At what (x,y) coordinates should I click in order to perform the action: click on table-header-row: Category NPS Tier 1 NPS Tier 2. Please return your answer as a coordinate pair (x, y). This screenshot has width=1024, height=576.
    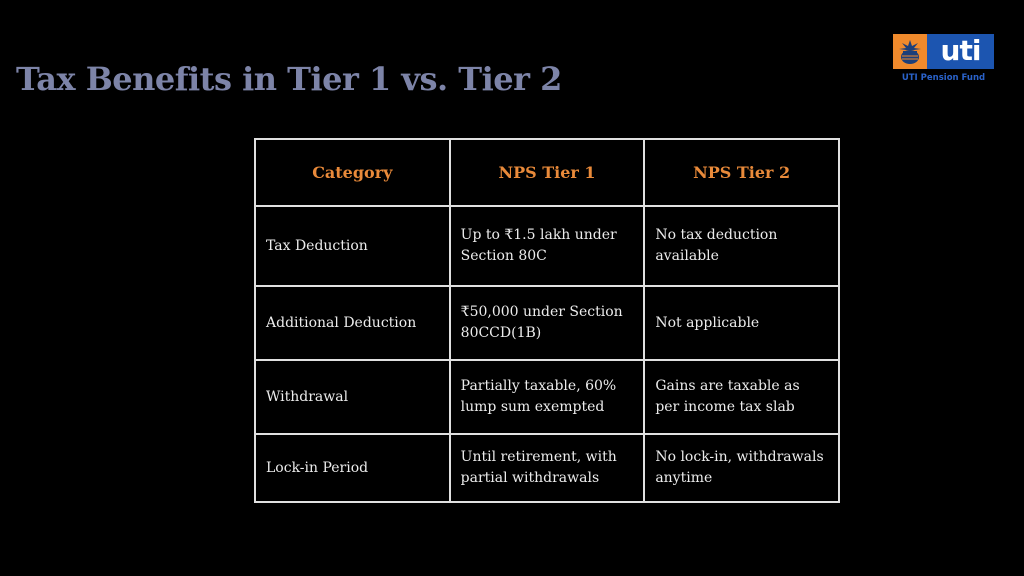
    Looking at the image, I should click on (547, 172).